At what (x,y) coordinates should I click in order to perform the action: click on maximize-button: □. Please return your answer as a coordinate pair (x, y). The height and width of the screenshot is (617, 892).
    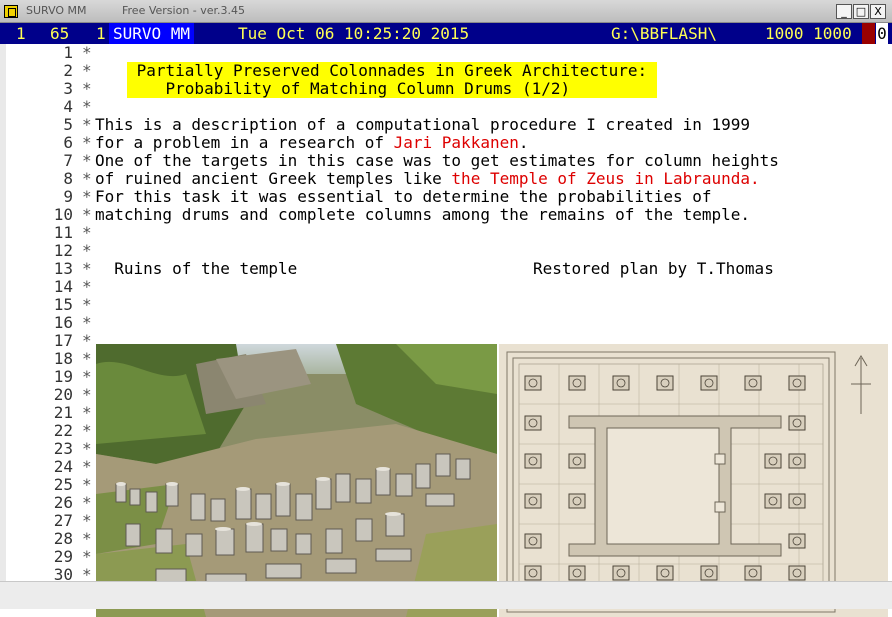
    Looking at the image, I should click on (861, 11).